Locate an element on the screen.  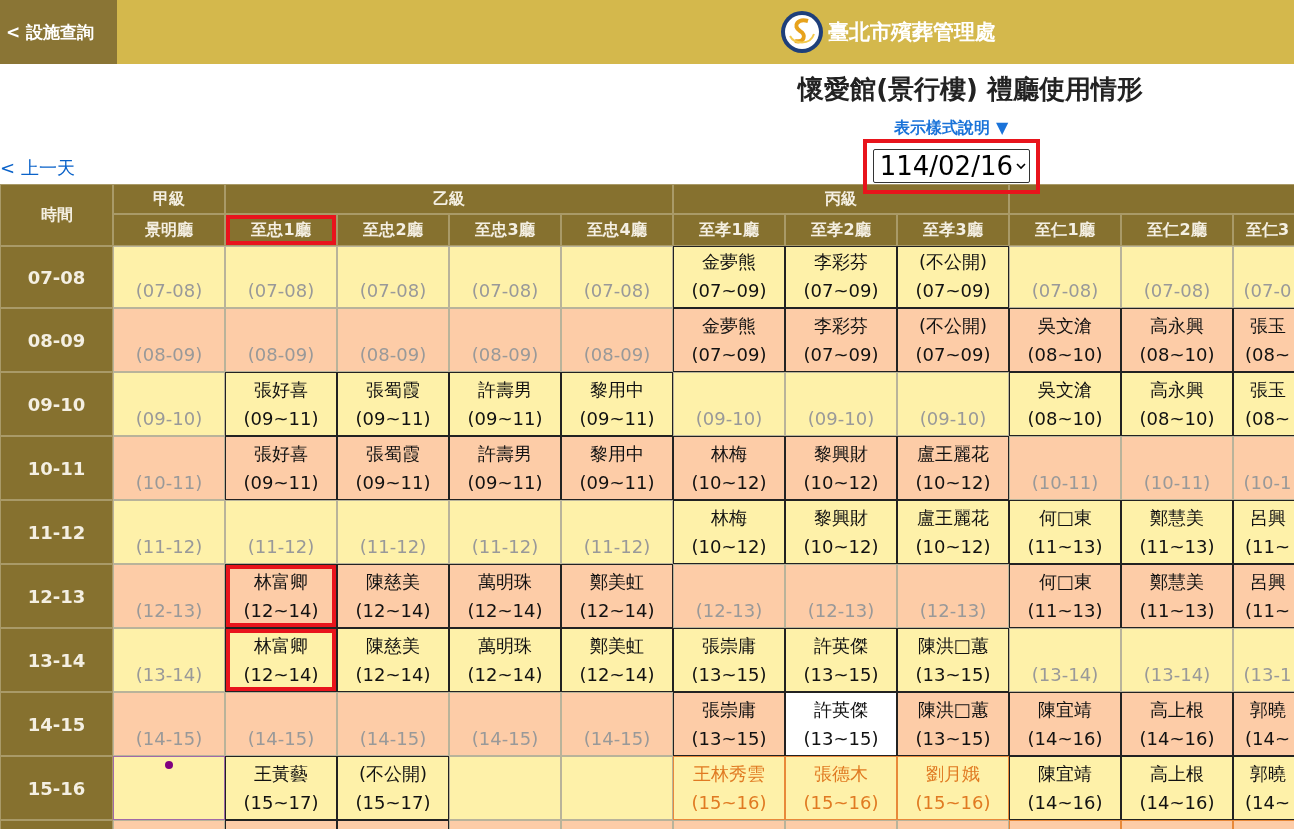
deceased-name: 陳洪□蕙 is located at coordinates (953, 646).